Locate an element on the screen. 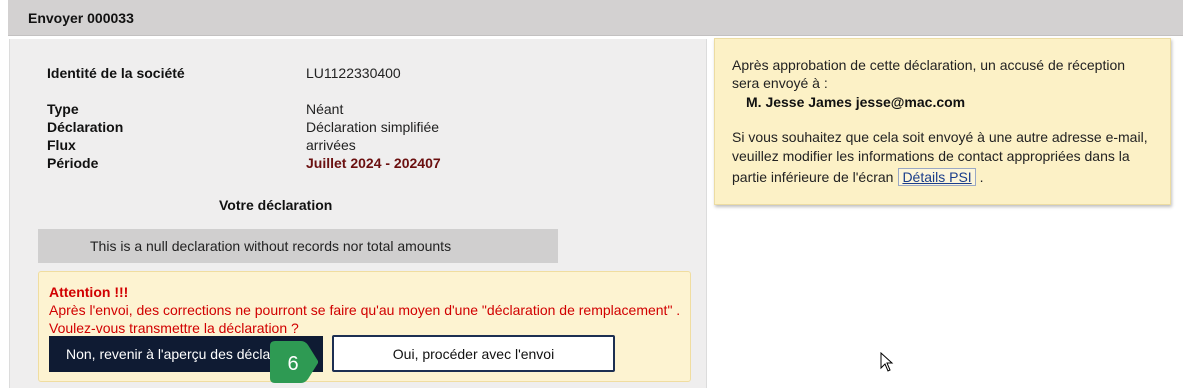  warning-question: Voulez-vous transmettre la déclaration ? is located at coordinates (174, 328).